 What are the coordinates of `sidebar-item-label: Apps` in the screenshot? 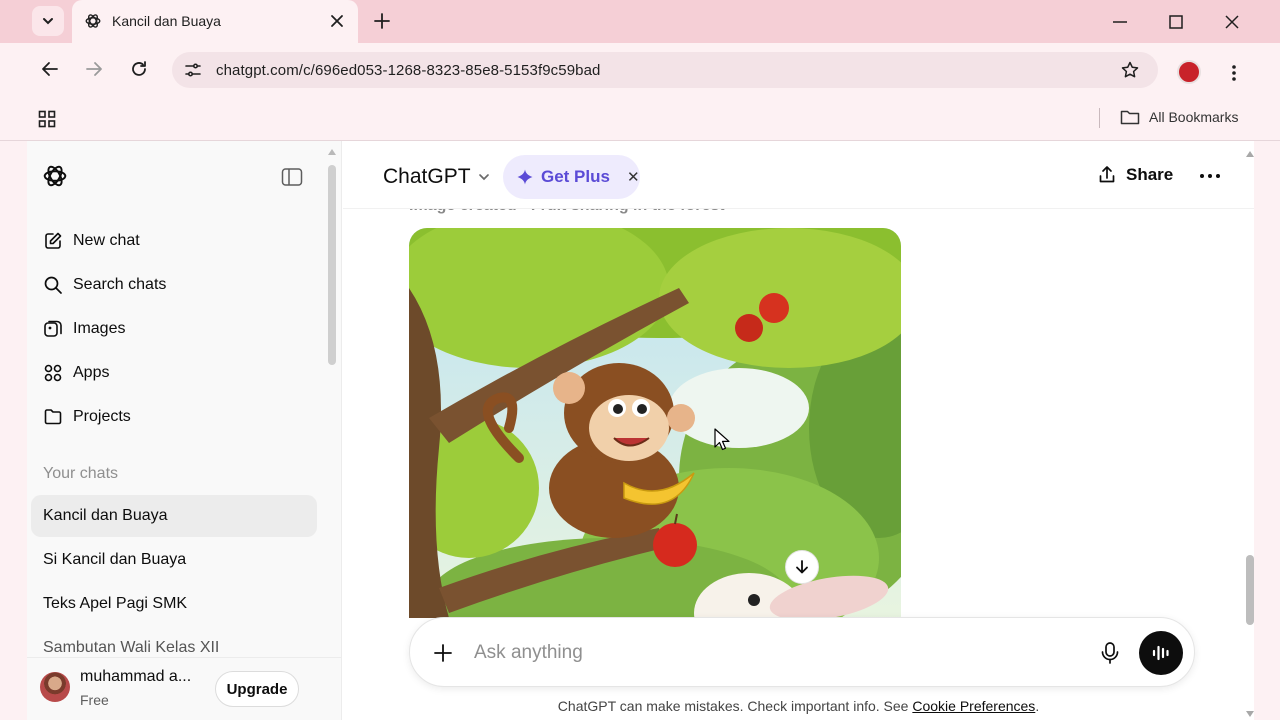 It's located at (91, 372).